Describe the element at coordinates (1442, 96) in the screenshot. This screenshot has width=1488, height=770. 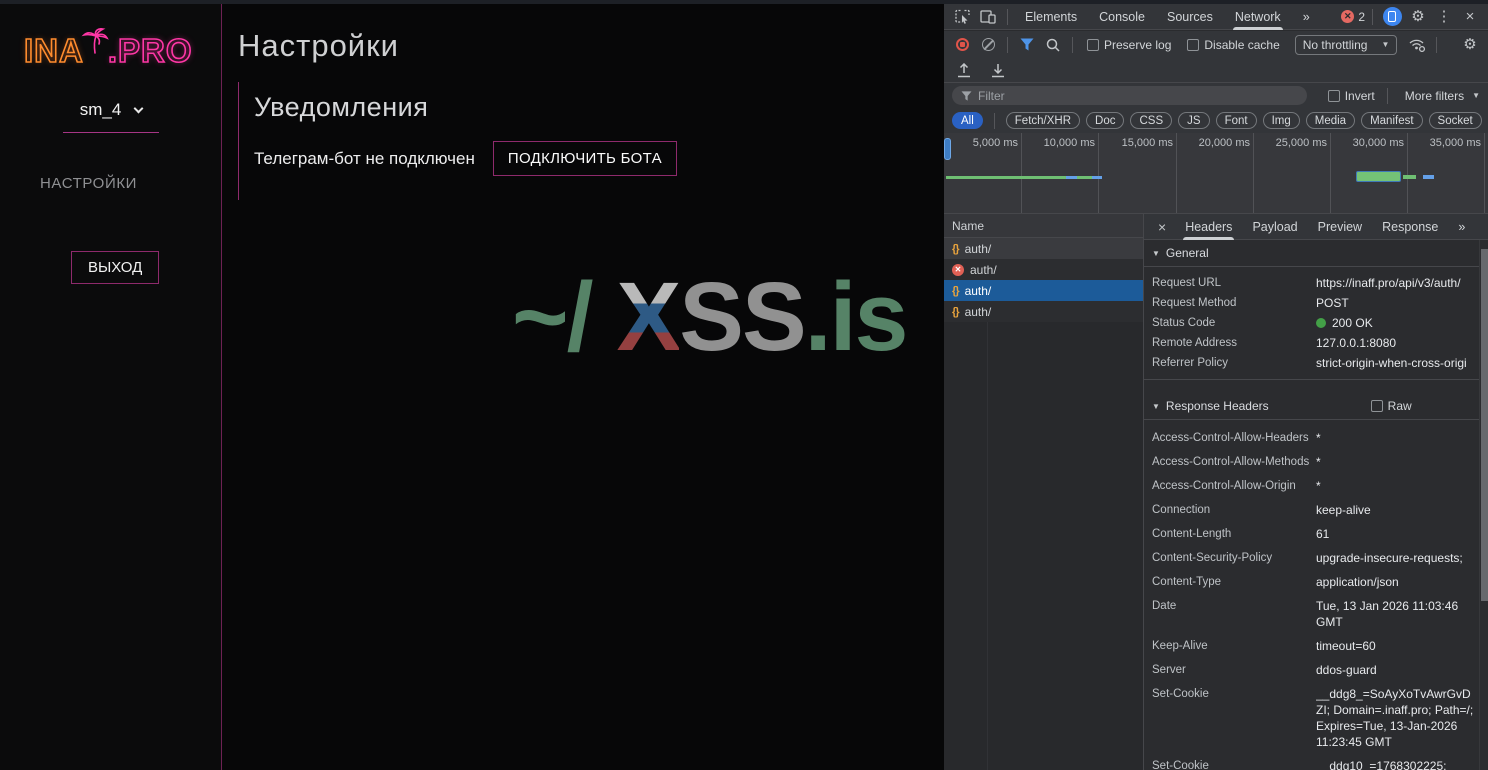
I see `more-filters-button: More filters ▼` at that location.